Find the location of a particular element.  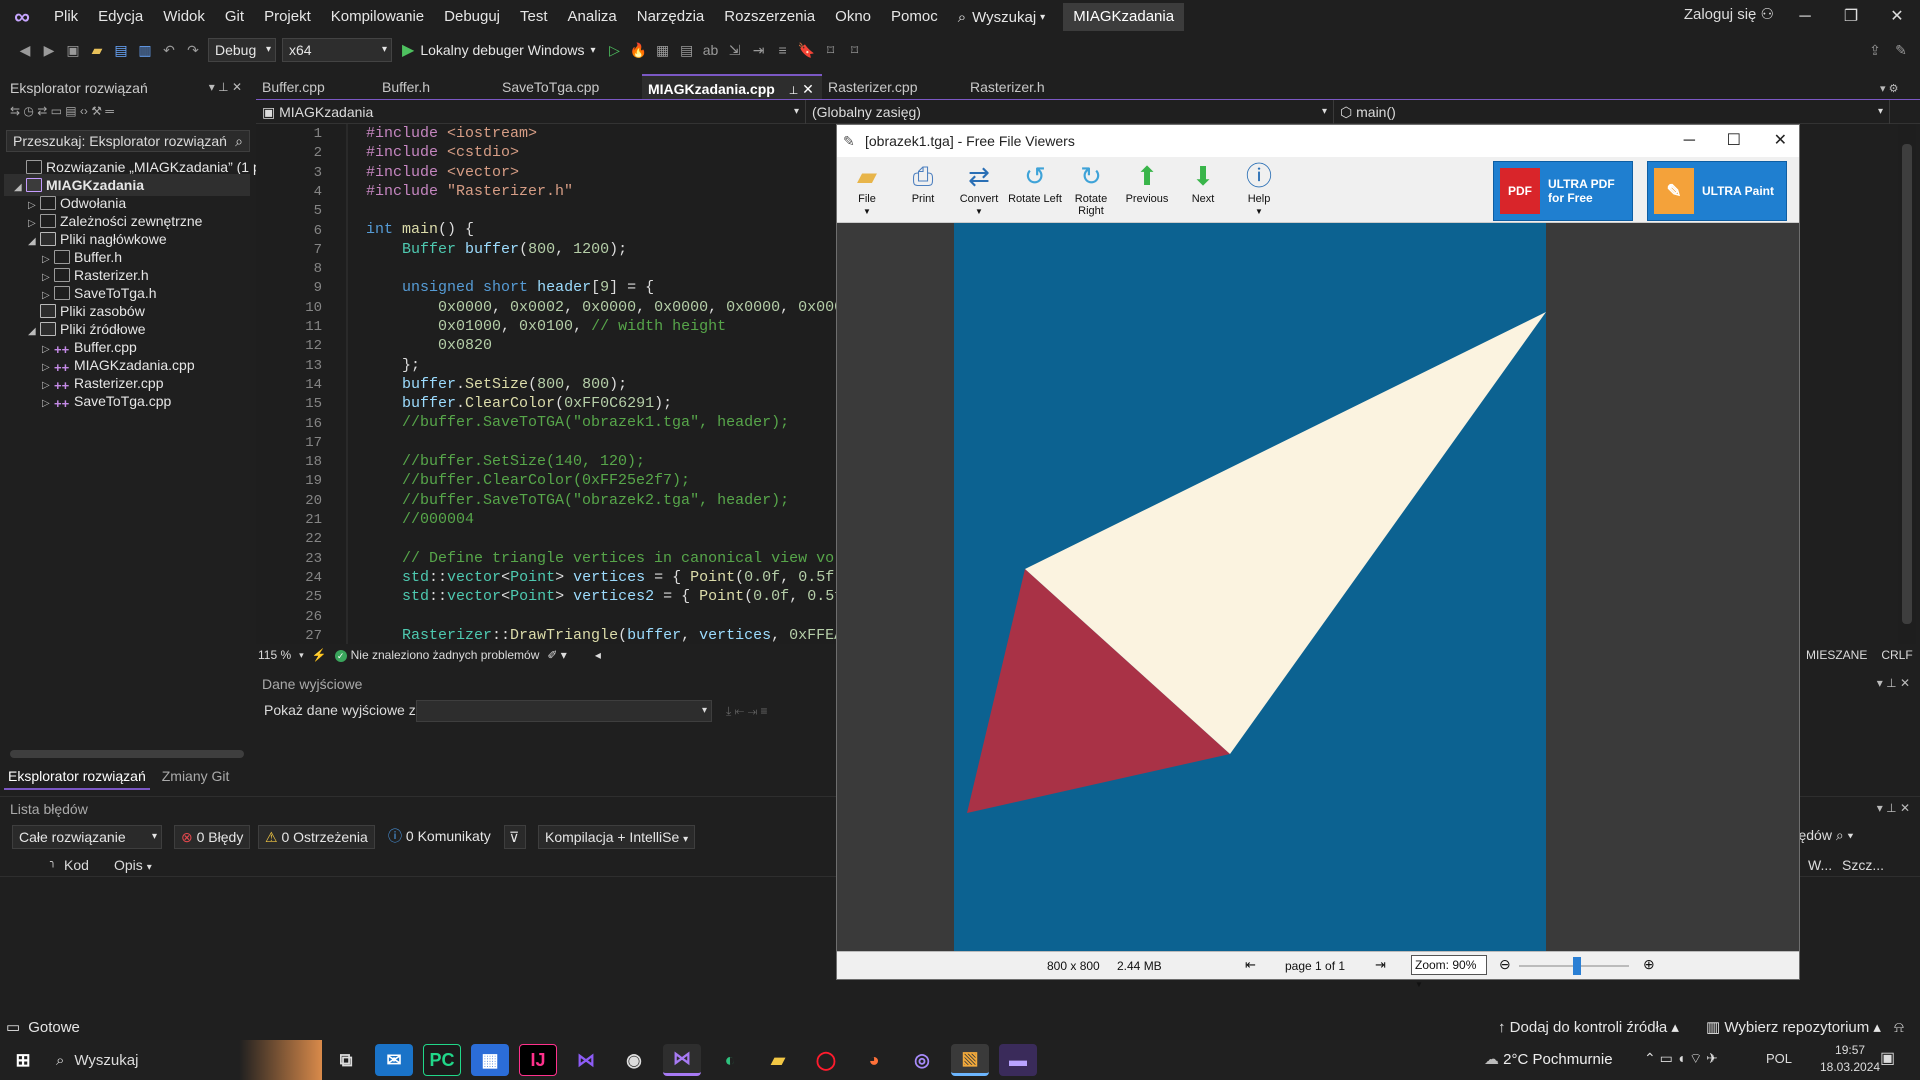

new-project-icon: ▣ is located at coordinates (73, 50).